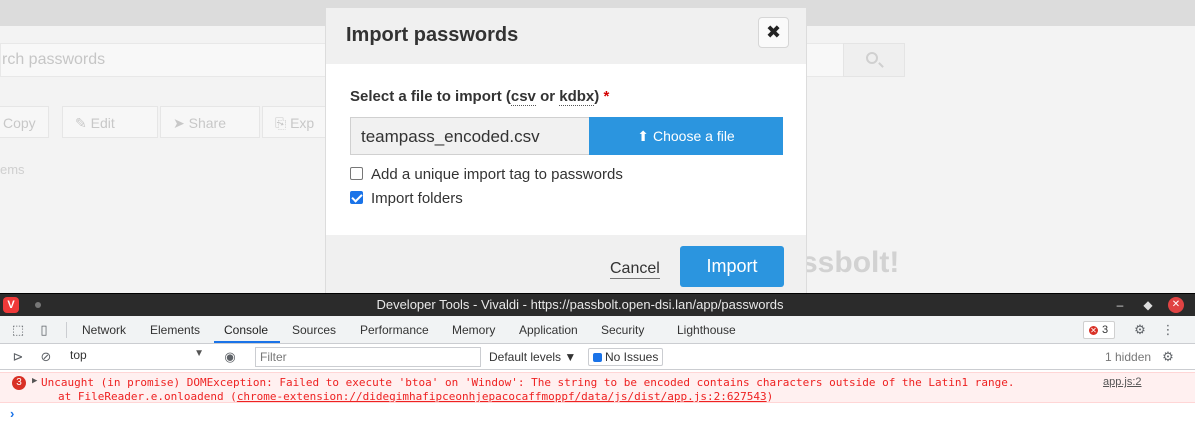  I want to click on toolbar-divider, so click(66, 330).